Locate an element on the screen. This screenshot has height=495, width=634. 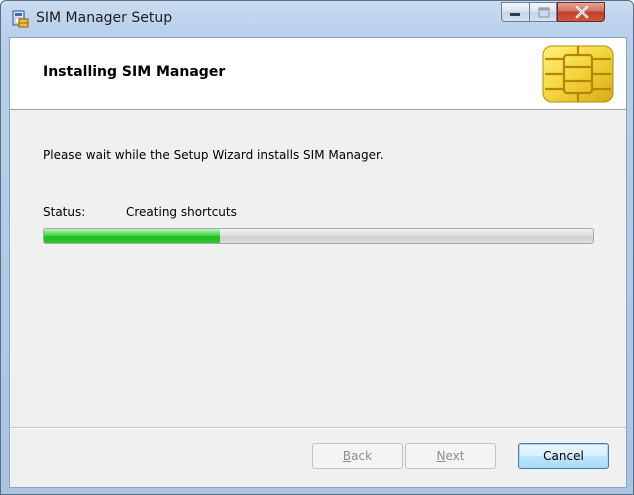
window-title: SIM Manager Setup is located at coordinates (104, 18).